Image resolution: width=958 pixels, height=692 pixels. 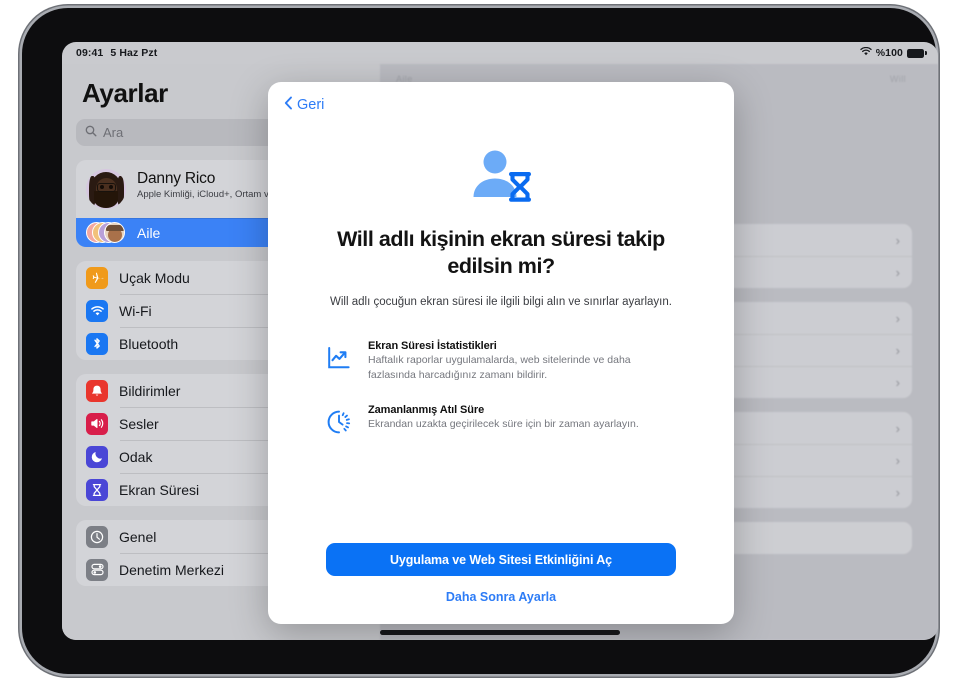 What do you see at coordinates (106, 232) in the screenshot?
I see `family-avatars` at bounding box center [106, 232].